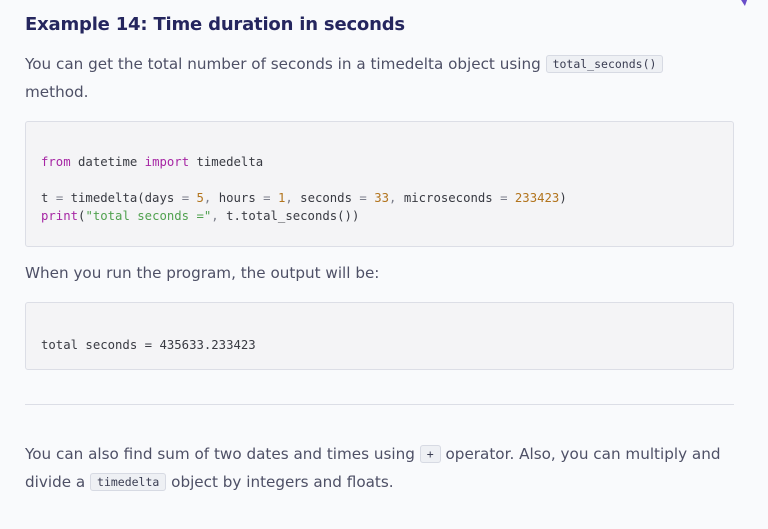  What do you see at coordinates (215, 24) in the screenshot?
I see `section-heading: Example 14: Time duration in seconds` at bounding box center [215, 24].